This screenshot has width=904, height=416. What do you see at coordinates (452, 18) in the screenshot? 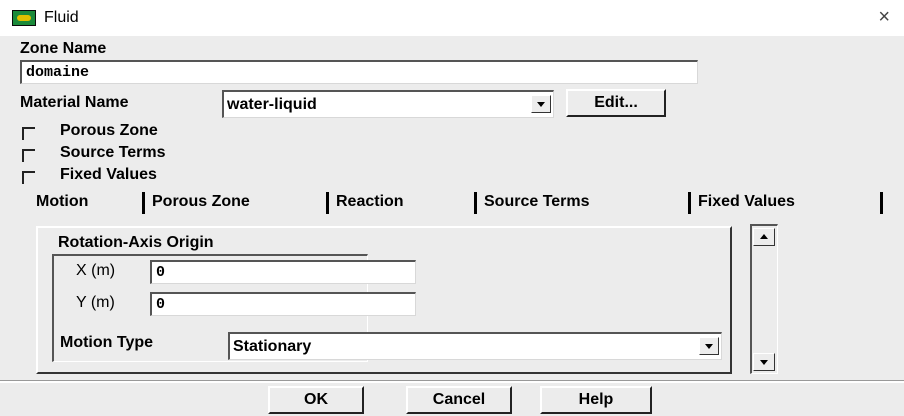
I see `title-bar: Fluid ×` at bounding box center [452, 18].